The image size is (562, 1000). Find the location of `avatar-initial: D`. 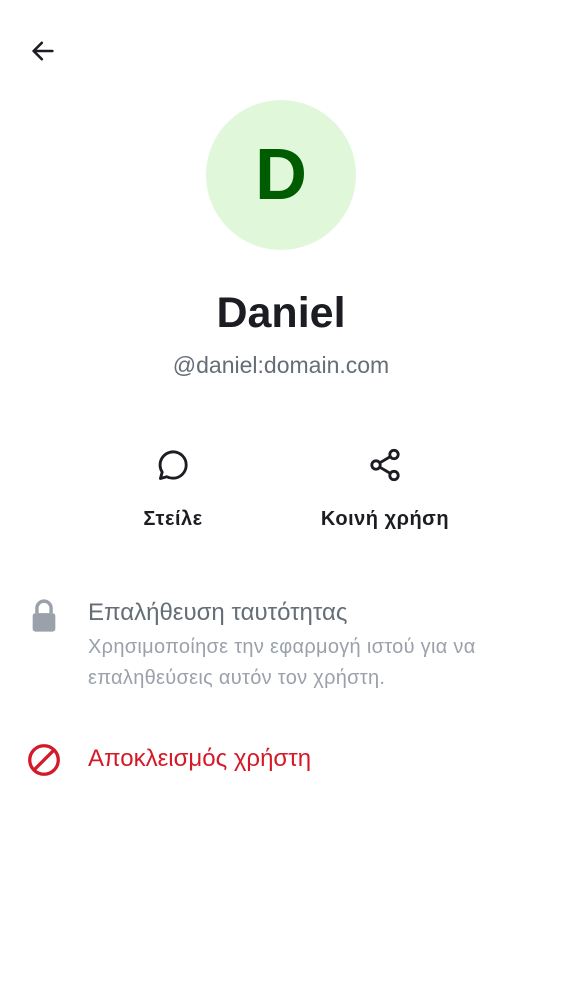

avatar-initial: D is located at coordinates (281, 175).